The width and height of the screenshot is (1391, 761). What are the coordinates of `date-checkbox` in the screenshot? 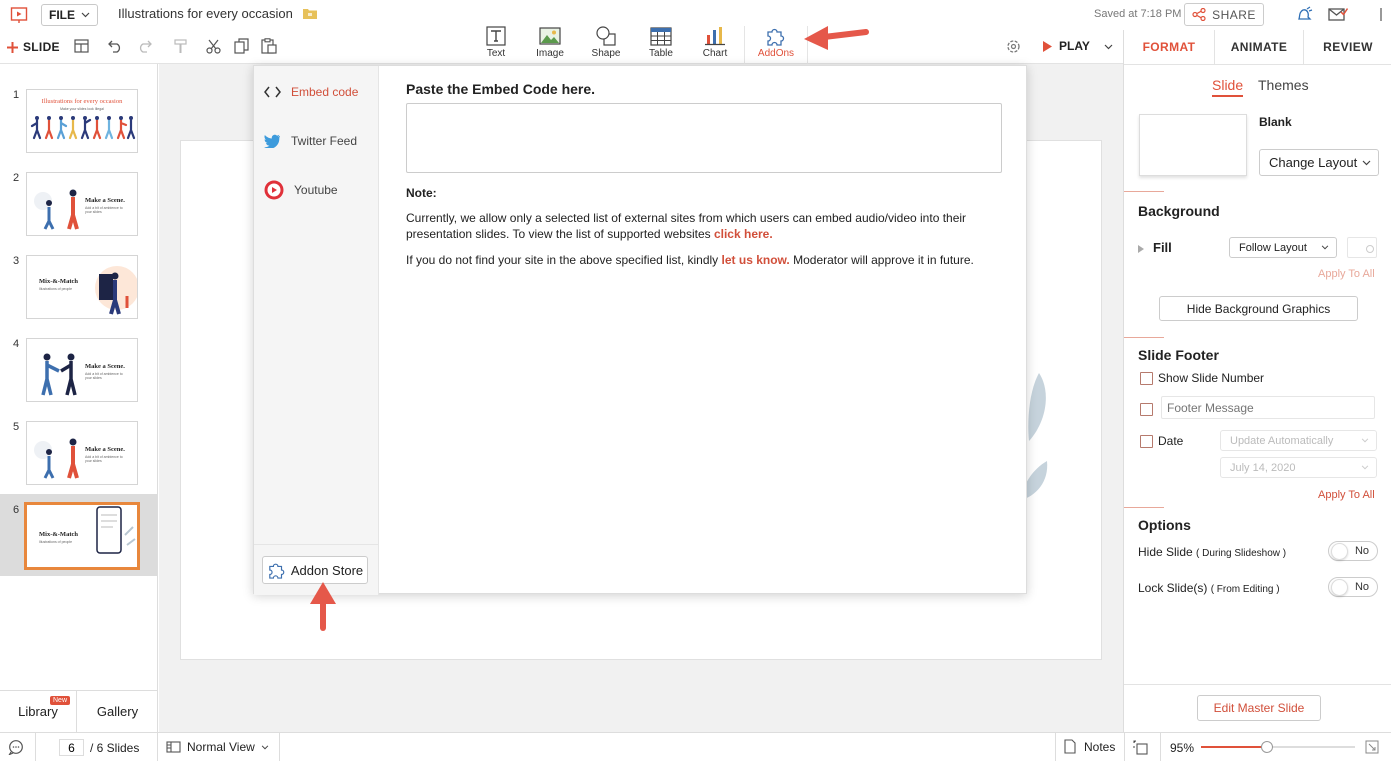 It's located at (1146, 441).